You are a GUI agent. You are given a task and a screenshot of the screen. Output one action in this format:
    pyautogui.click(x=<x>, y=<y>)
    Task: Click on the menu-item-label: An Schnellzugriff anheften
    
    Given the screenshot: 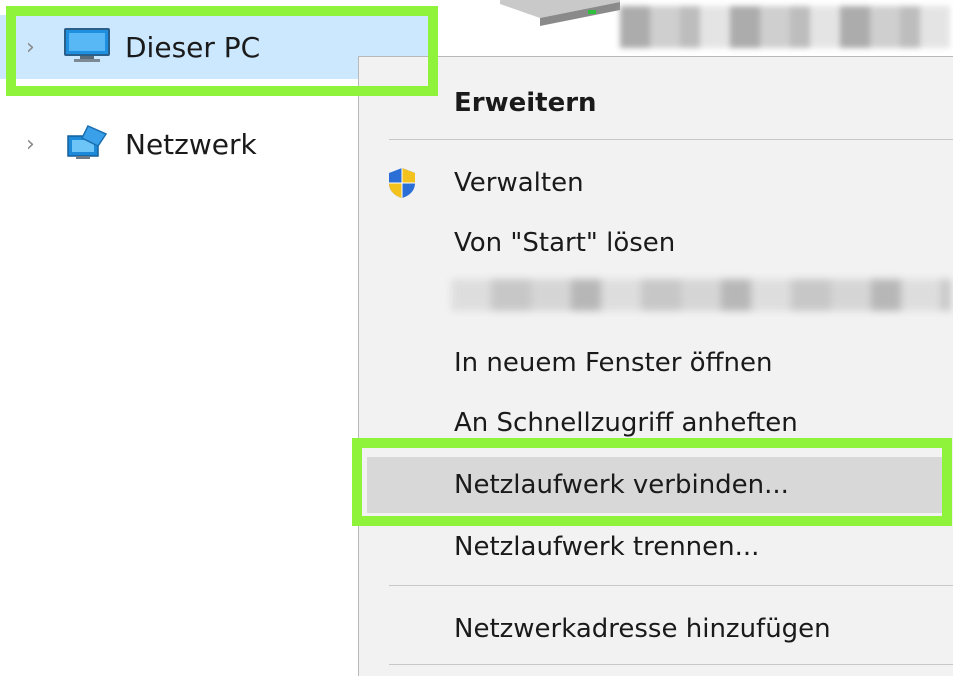 What is the action you would take?
    pyautogui.click(x=626, y=423)
    